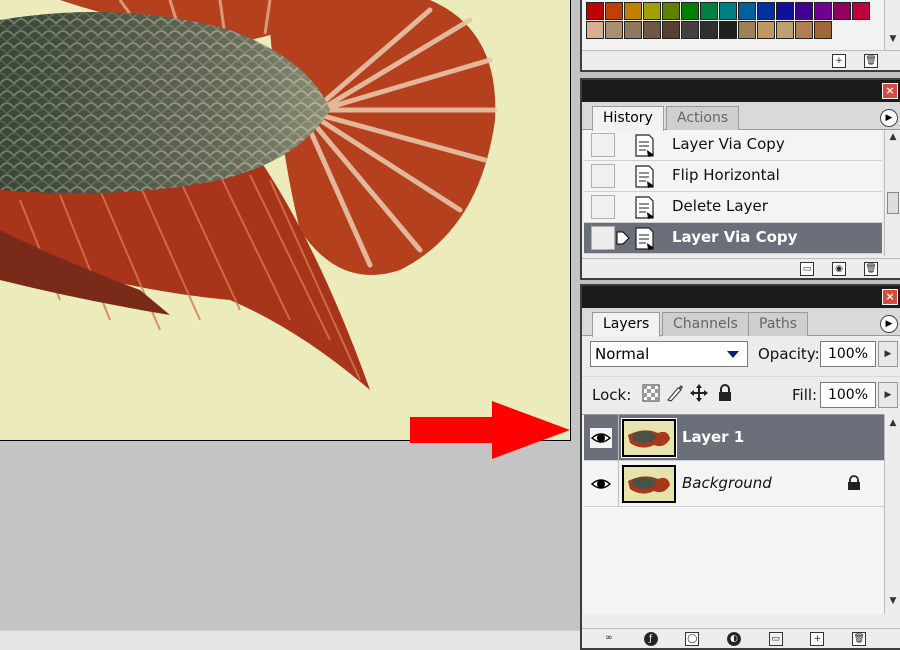 The width and height of the screenshot is (900, 650). Describe the element at coordinates (892, 25) in the screenshot. I see `swatches-scrollbar: ▼` at that location.